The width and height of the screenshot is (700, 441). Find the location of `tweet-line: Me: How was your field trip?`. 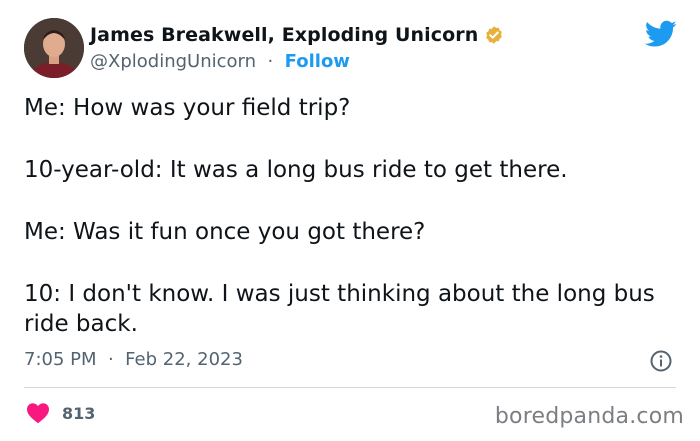

tweet-line: Me: How was your field trip? is located at coordinates (187, 108).